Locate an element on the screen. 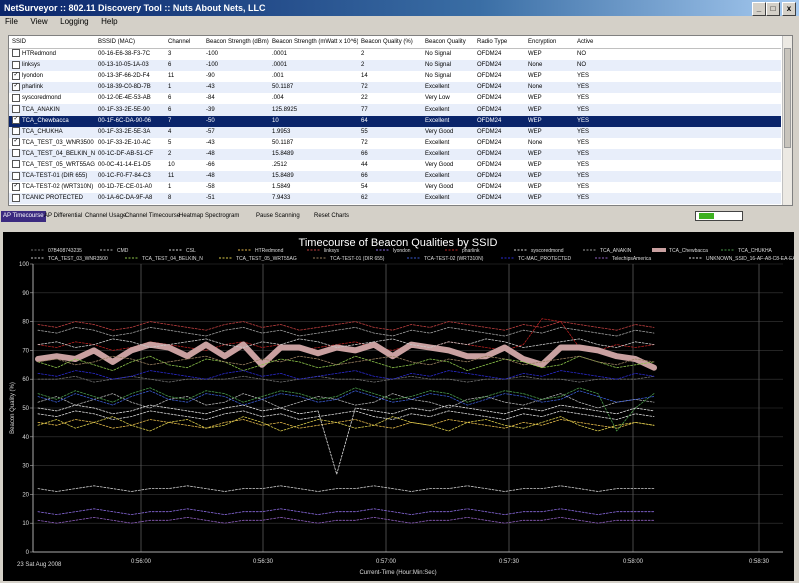 The image size is (799, 583). cell-radio-text: OFDM24 is located at coordinates (489, 76).